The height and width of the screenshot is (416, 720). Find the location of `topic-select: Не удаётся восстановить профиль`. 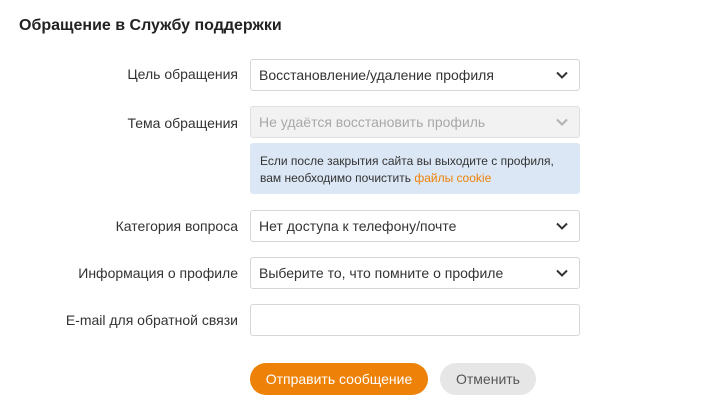

topic-select: Не удаётся восстановить профиль is located at coordinates (415, 122).